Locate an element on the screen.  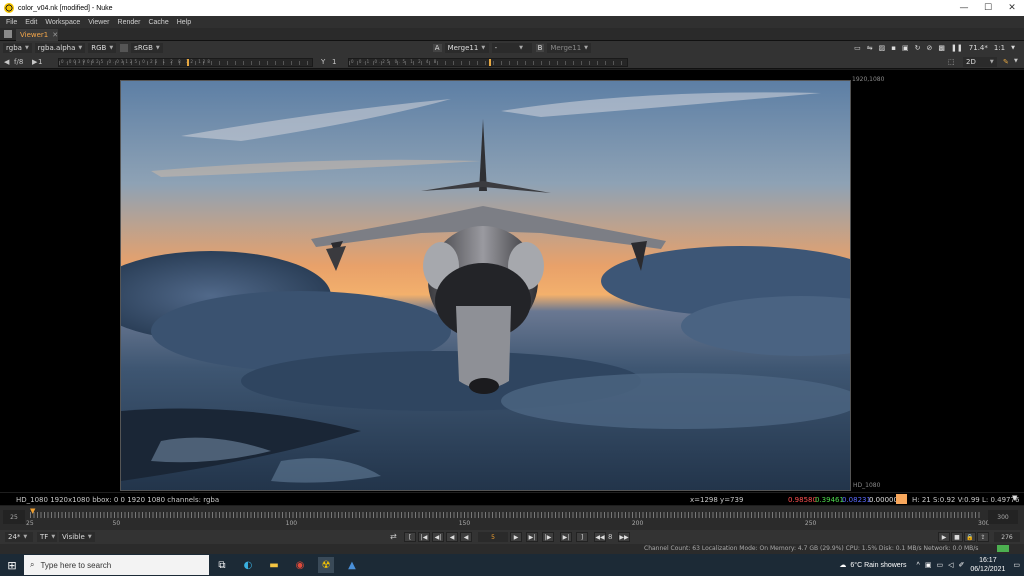
tray-app-icon: ▣ is located at coordinates (928, 565).